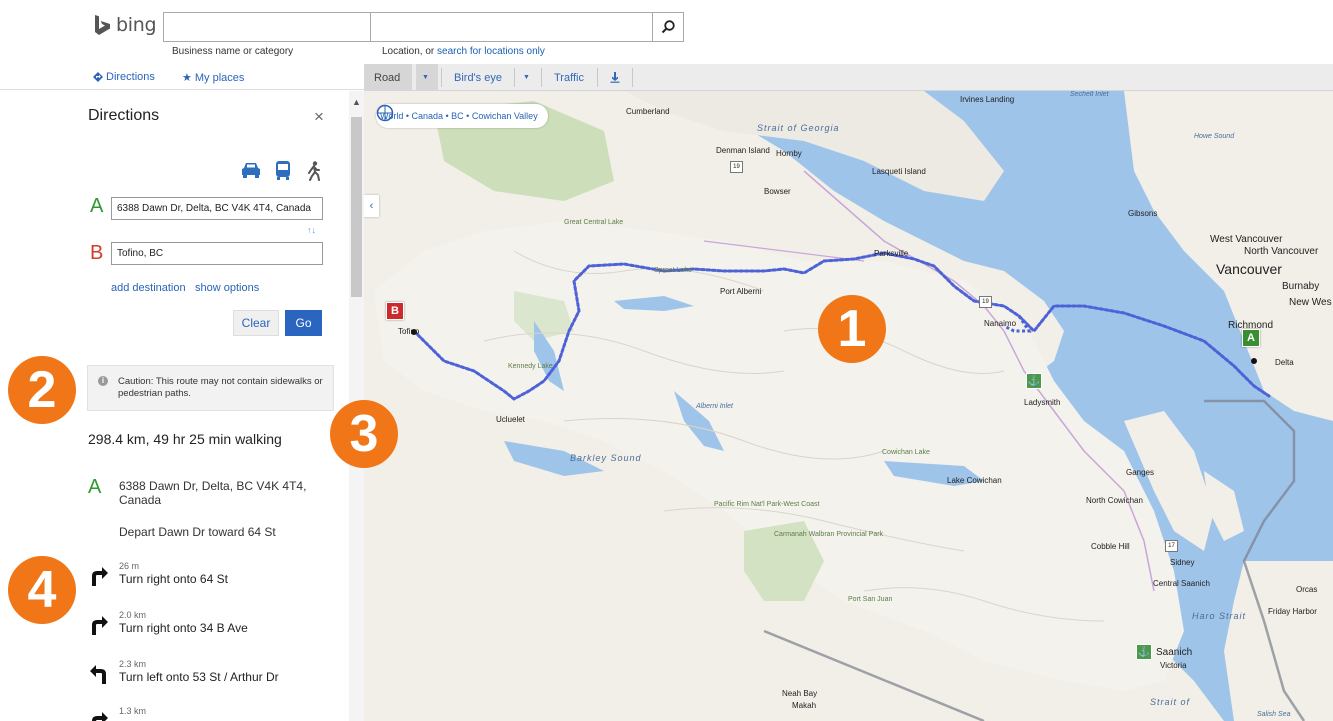 This screenshot has width=1333, height=721. I want to click on birds-eye-button: Bird's eye, so click(478, 77).